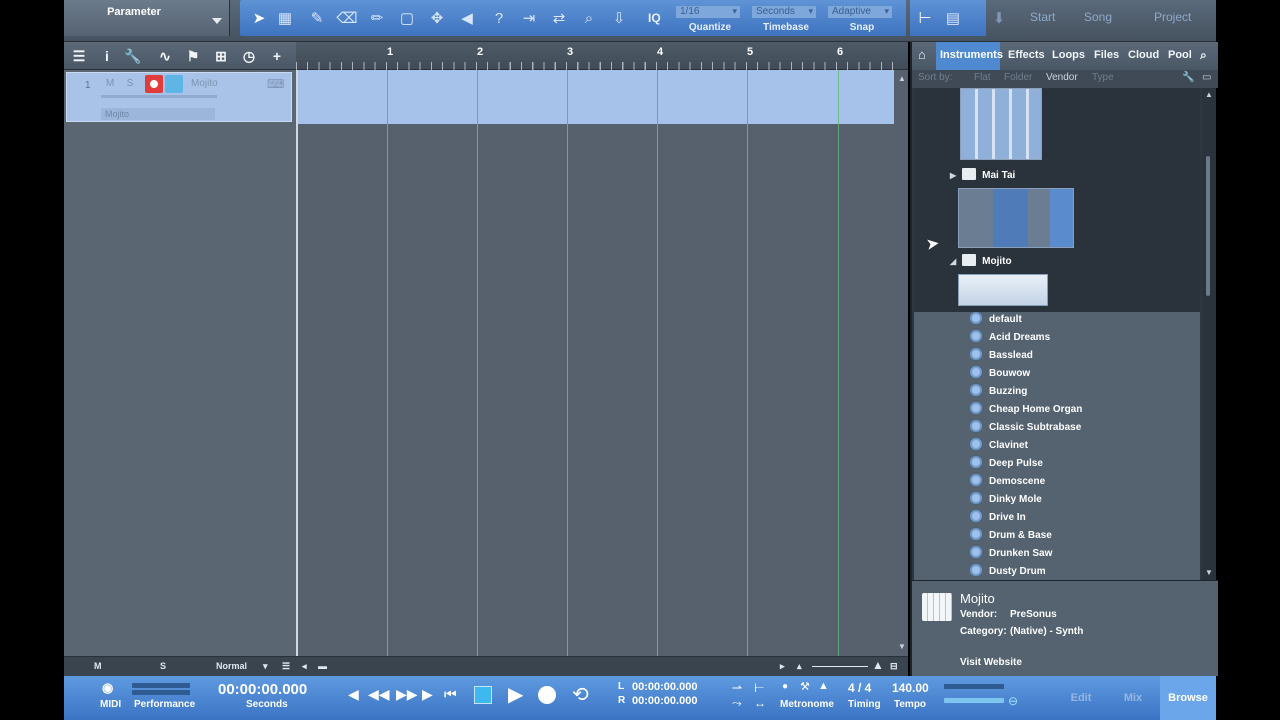 The height and width of the screenshot is (720, 1280). Describe the element at coordinates (998, 518) in the screenshot. I see `preset-item: Drive In` at that location.